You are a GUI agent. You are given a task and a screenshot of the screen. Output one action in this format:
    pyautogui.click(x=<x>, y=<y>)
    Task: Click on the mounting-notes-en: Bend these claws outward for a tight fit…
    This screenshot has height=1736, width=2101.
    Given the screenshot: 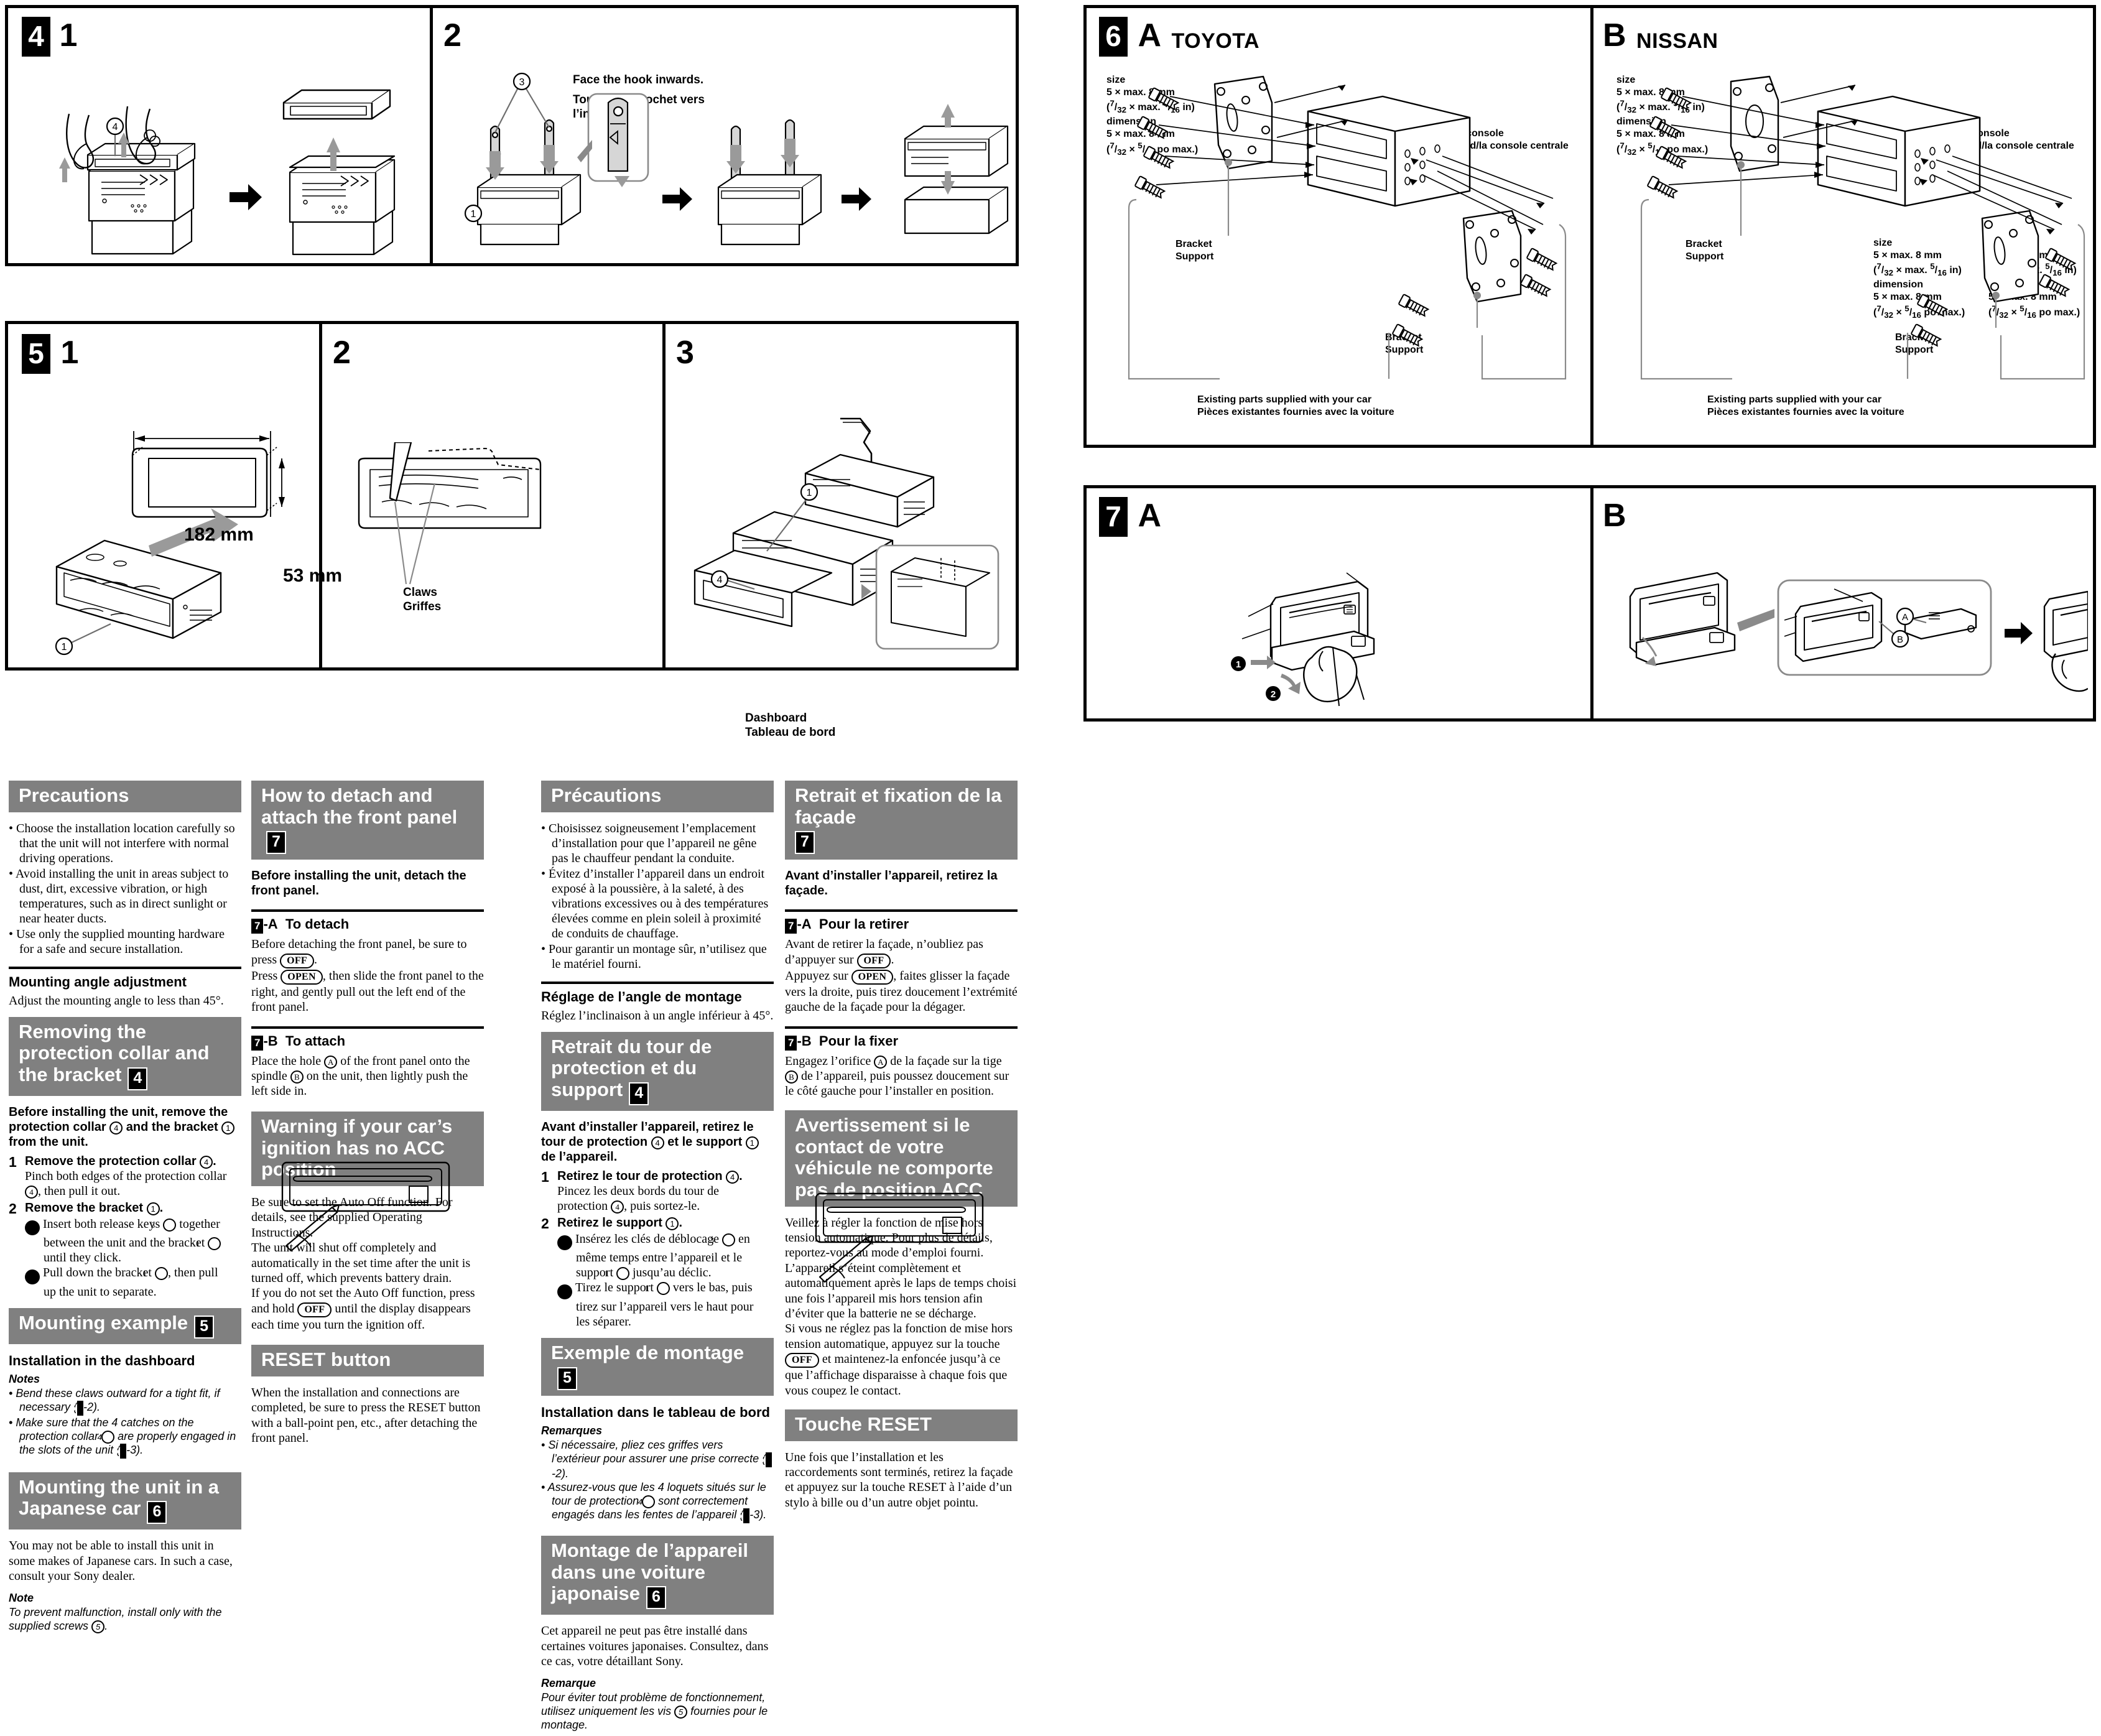 What is the action you would take?
    pyautogui.click(x=125, y=1423)
    